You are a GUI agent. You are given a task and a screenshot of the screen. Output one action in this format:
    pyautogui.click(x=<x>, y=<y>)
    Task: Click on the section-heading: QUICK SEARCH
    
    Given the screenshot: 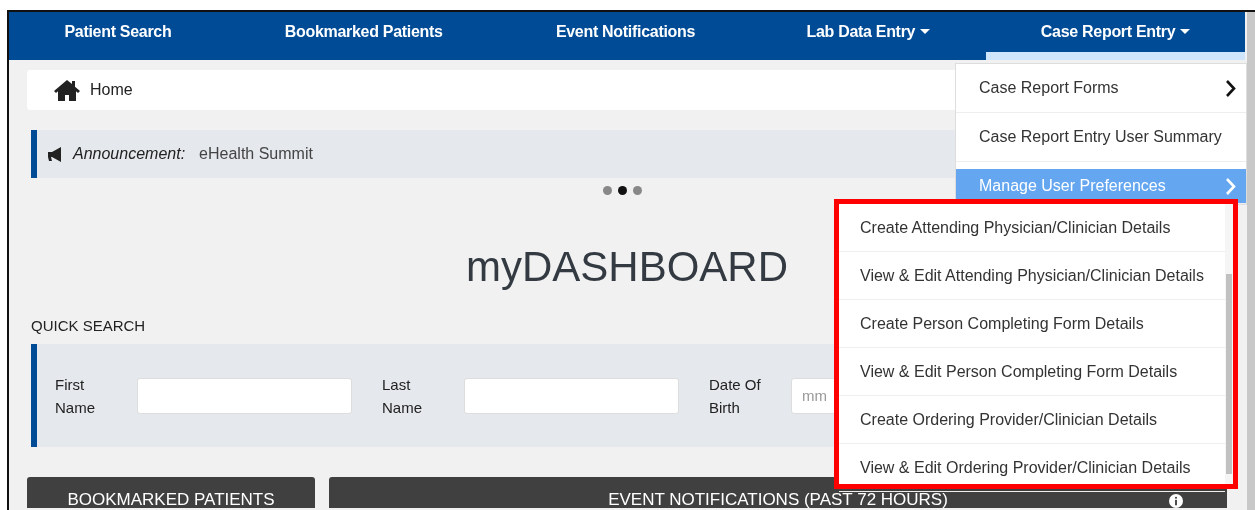 What is the action you would take?
    pyautogui.click(x=88, y=325)
    